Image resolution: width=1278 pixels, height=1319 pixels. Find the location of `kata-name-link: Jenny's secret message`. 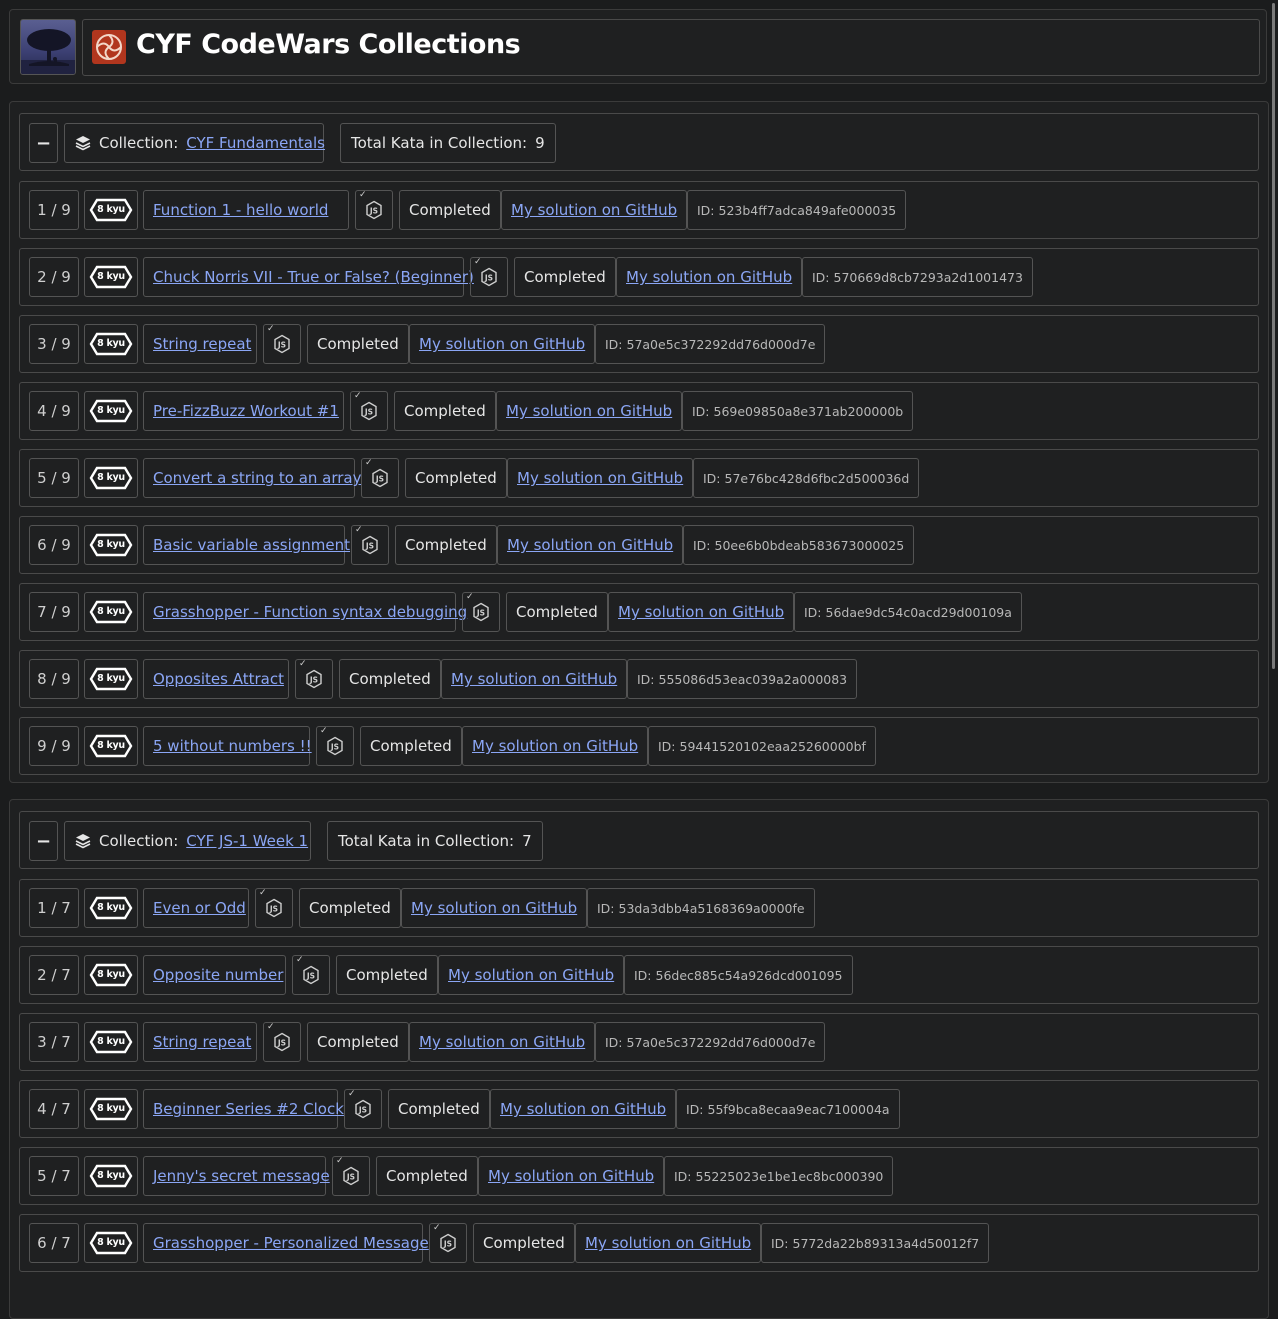

kata-name-link: Jenny's secret message is located at coordinates (241, 1176).